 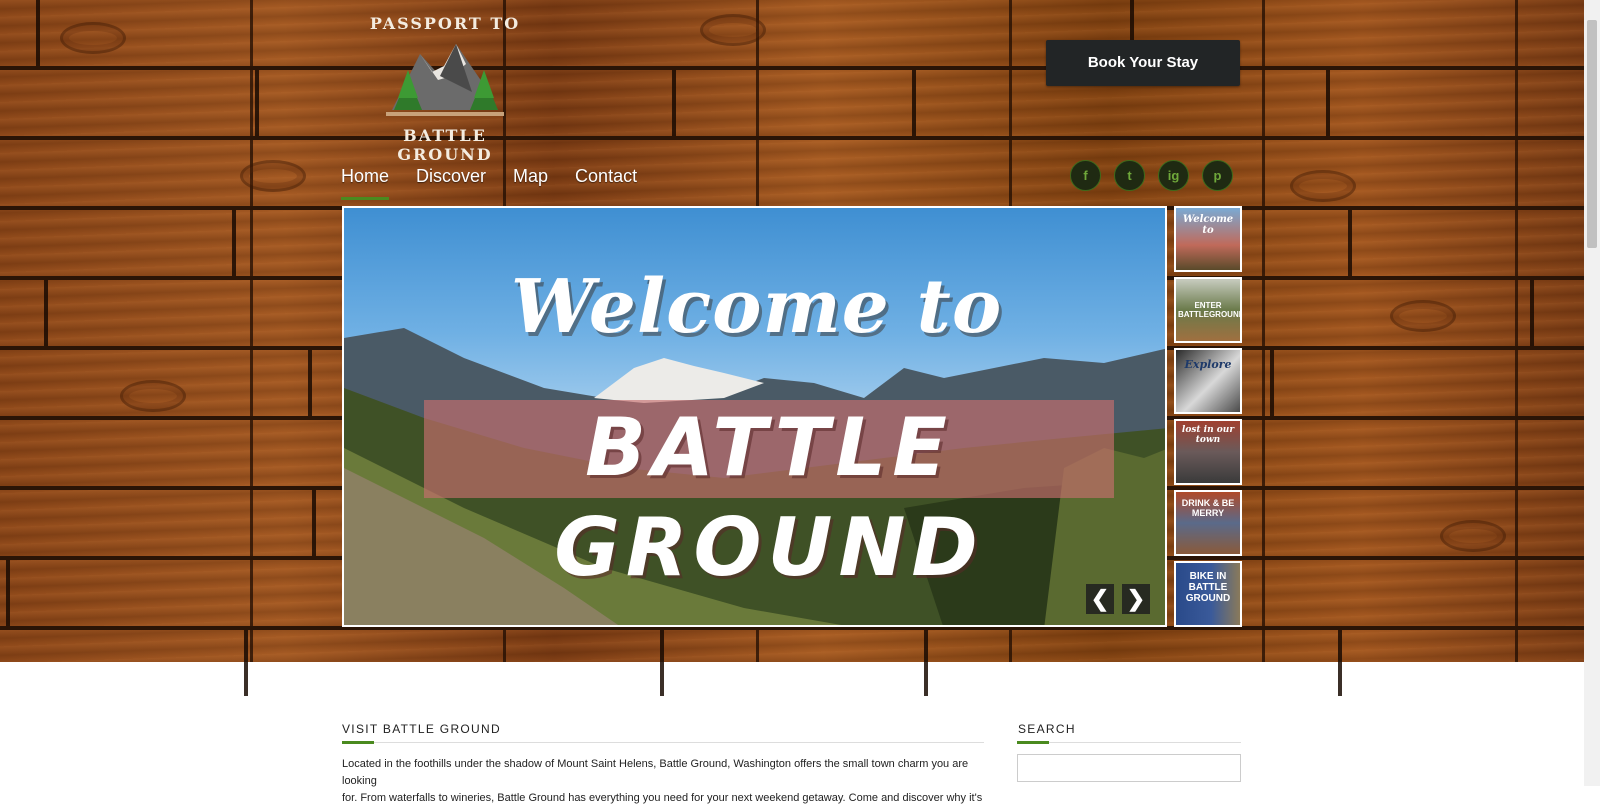 What do you see at coordinates (1208, 435) in the screenshot?
I see `thumbnail-label: lost in our town` at bounding box center [1208, 435].